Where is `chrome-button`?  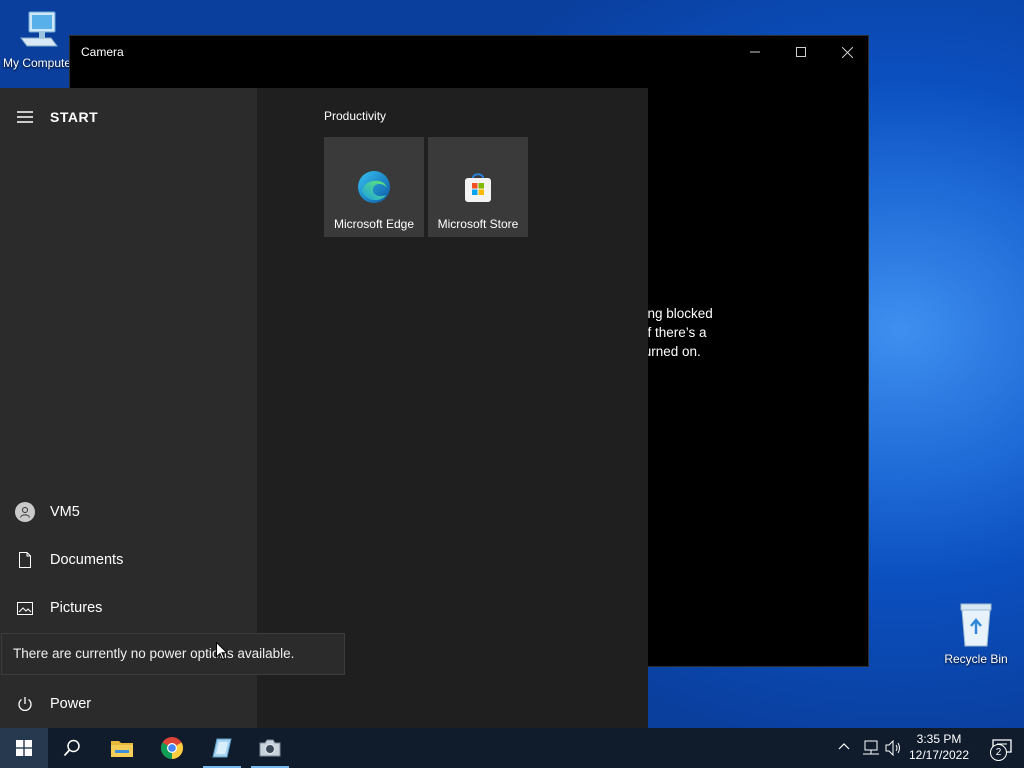 chrome-button is located at coordinates (172, 748).